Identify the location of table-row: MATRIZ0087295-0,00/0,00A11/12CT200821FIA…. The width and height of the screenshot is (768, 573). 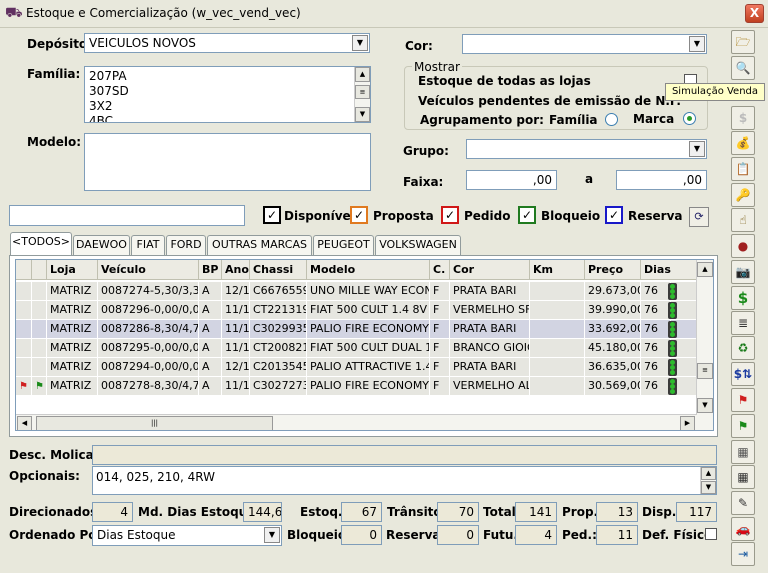
(356, 348).